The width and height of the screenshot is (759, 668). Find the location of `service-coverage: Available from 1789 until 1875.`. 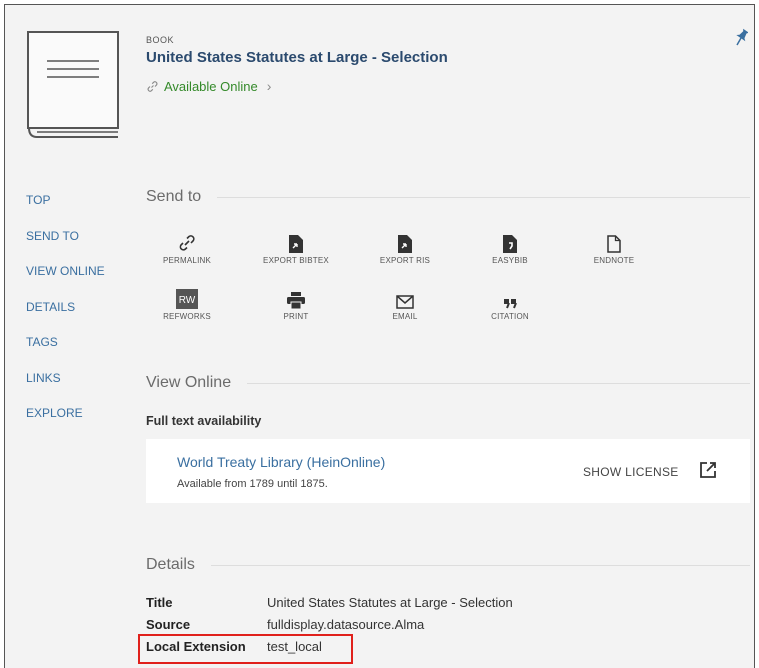

service-coverage: Available from 1789 until 1875. is located at coordinates (252, 484).